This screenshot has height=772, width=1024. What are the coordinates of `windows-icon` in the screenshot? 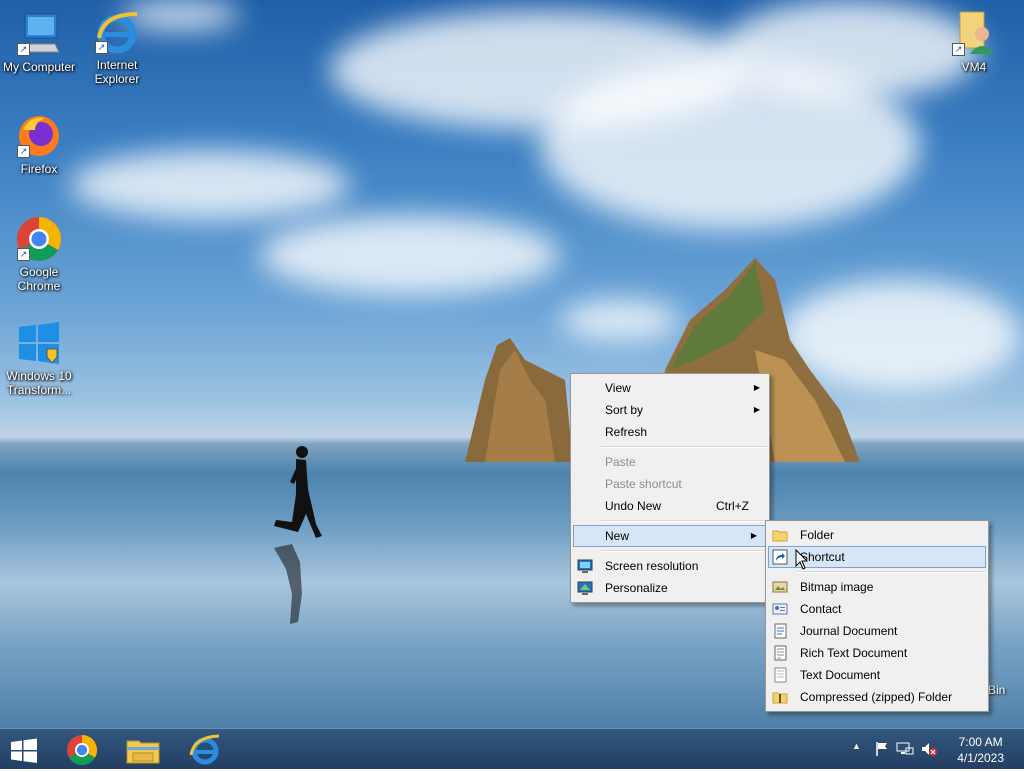 It's located at (39, 343).